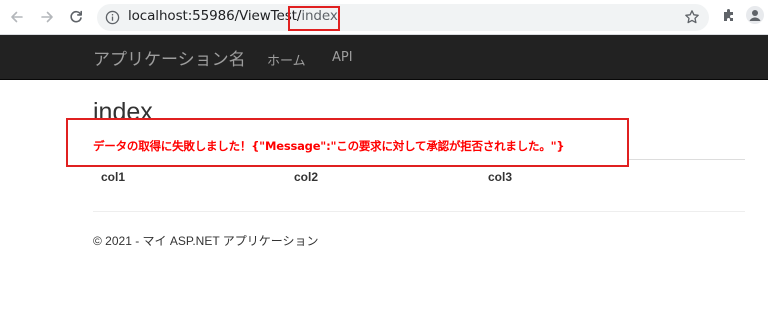 Image resolution: width=768 pixels, height=332 pixels. What do you see at coordinates (419, 211) in the screenshot?
I see `footer-divider` at bounding box center [419, 211].